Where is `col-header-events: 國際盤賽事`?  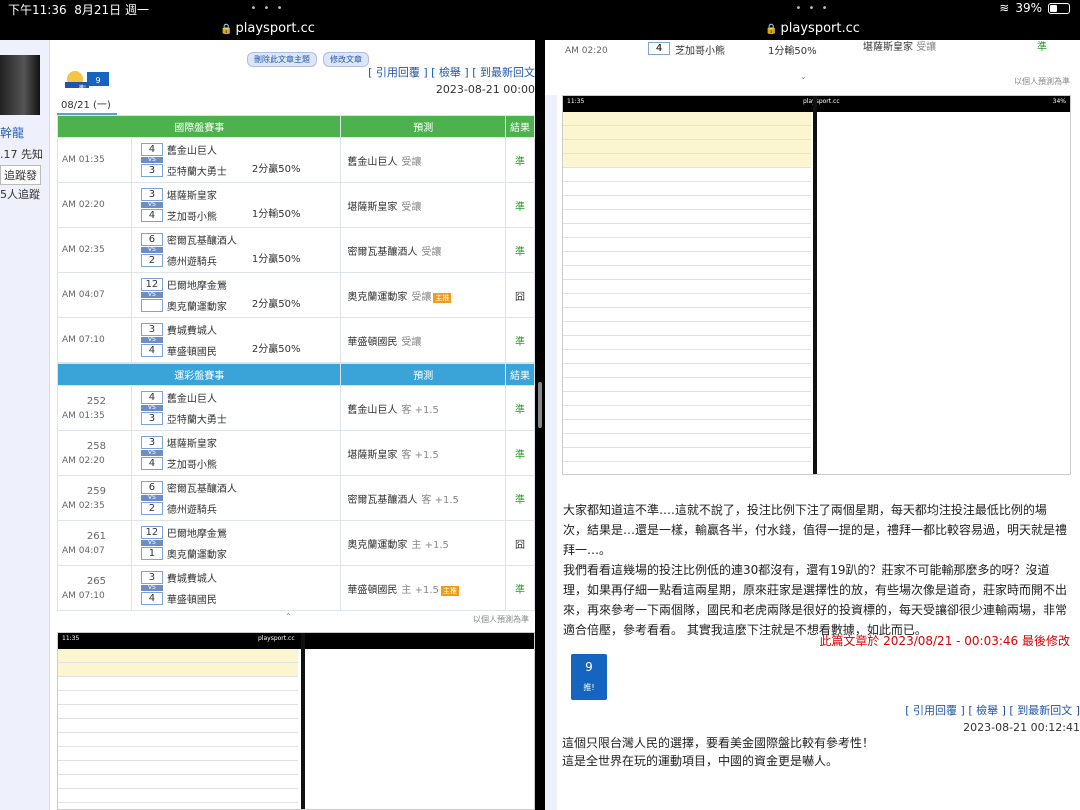 col-header-events: 國際盤賽事 is located at coordinates (199, 126).